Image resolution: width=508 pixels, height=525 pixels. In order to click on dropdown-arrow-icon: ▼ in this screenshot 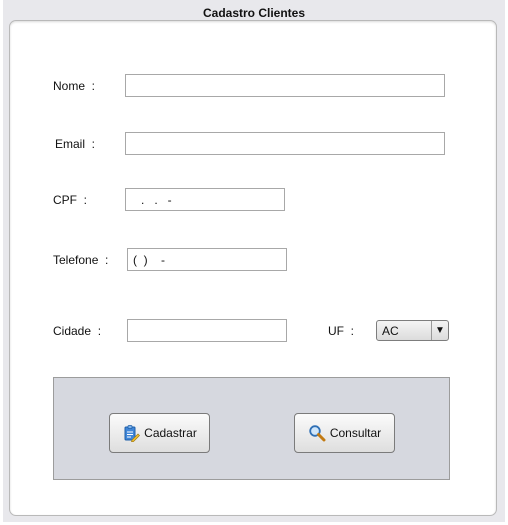, I will do `click(439, 330)`.